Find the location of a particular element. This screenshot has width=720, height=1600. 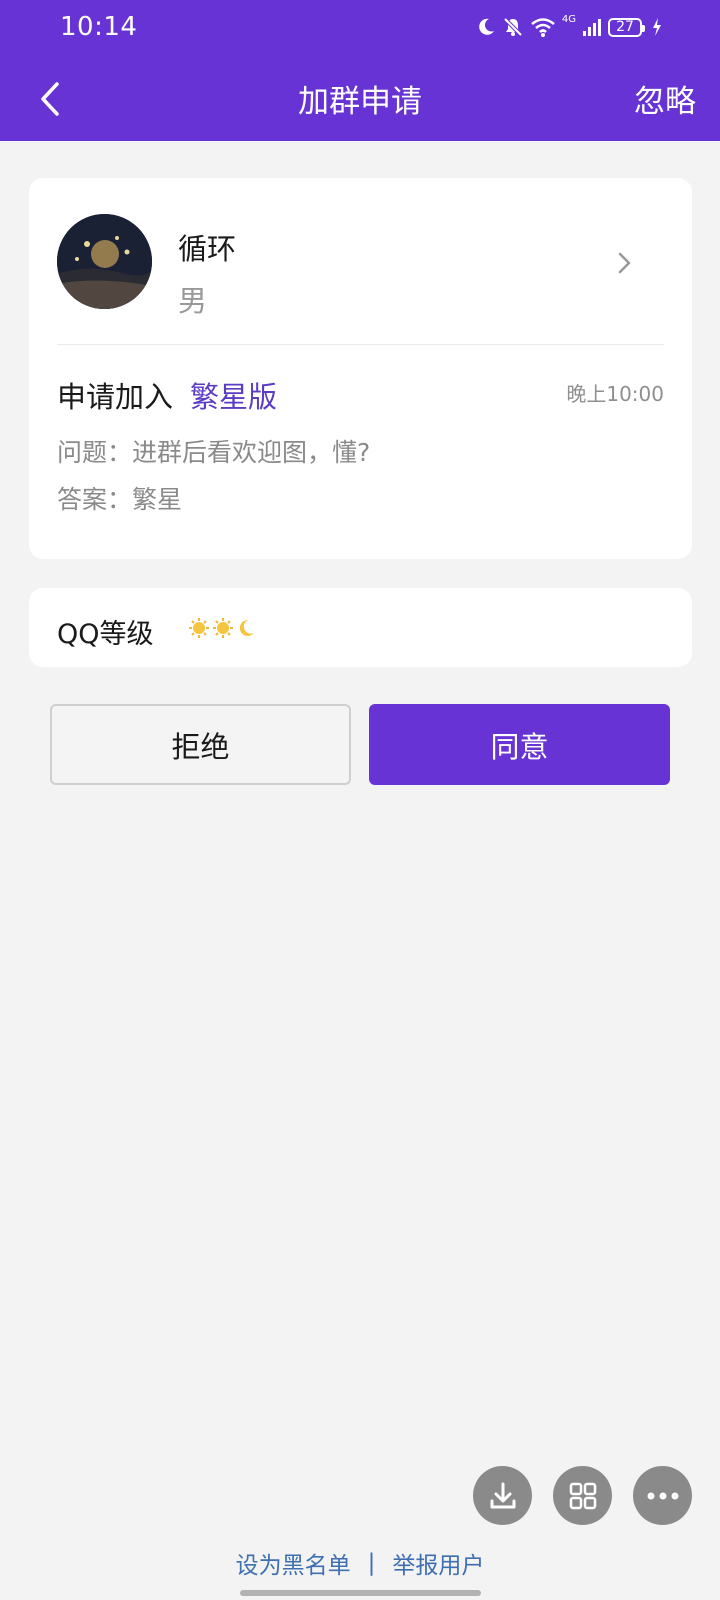

qq-level-card: QQ等级 is located at coordinates (360, 627).